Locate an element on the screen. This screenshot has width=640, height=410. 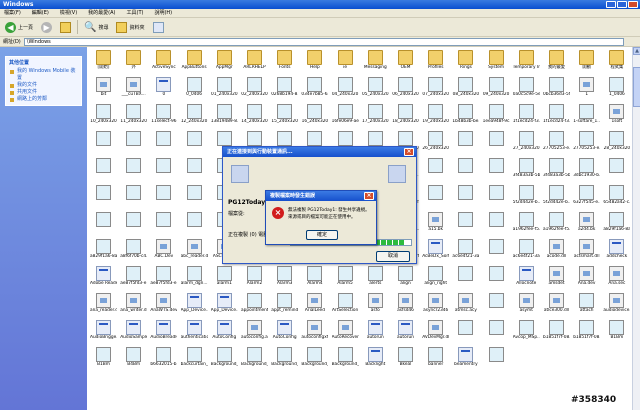
folder-item: ActiveSync is located at coordinates (163, 63).